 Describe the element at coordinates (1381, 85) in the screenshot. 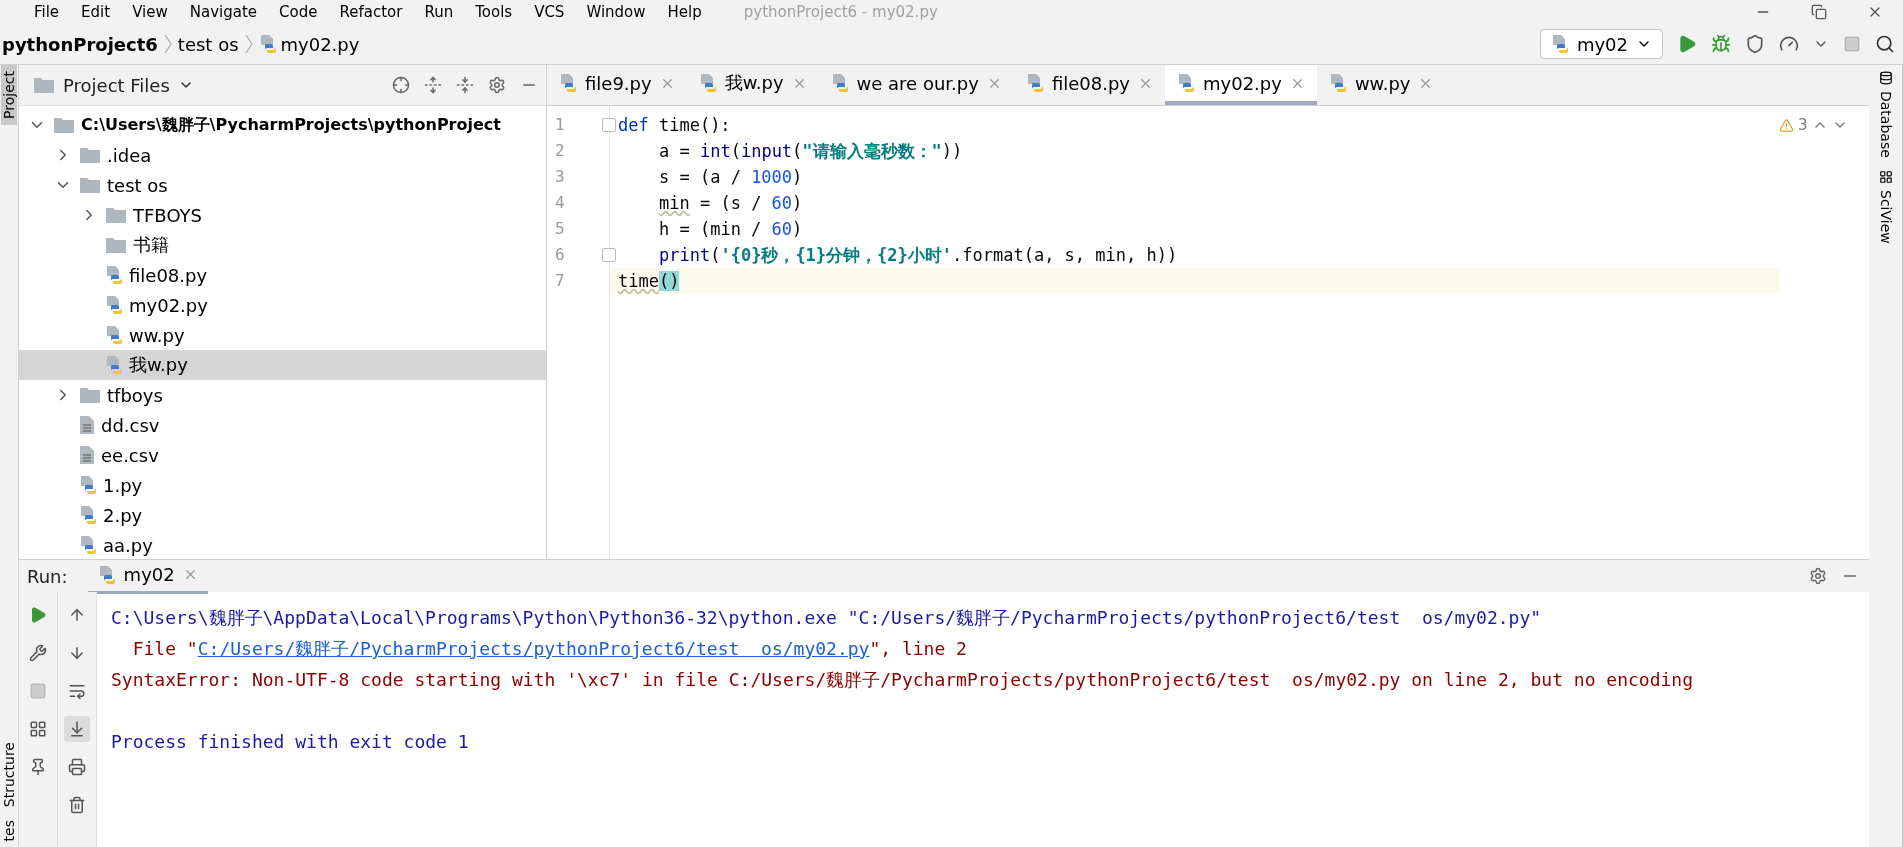

I see `editor-tab: ww.py` at that location.